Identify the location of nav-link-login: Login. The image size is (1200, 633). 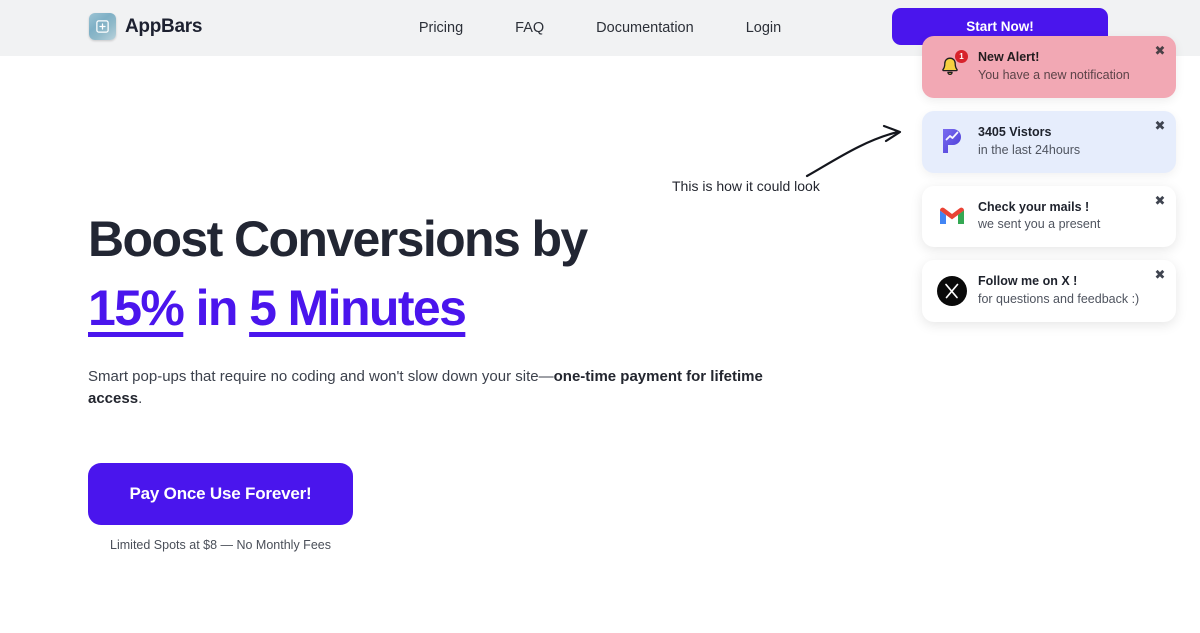
(763, 28).